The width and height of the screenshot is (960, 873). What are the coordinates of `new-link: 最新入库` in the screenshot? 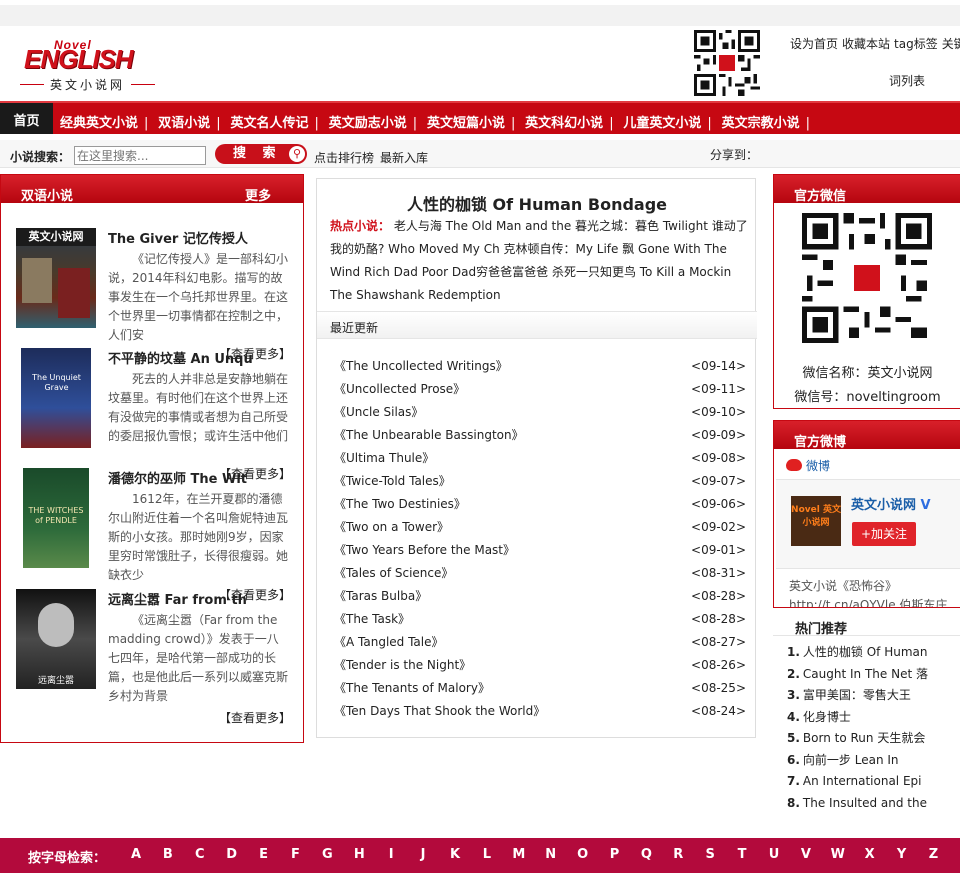 It's located at (404, 157).